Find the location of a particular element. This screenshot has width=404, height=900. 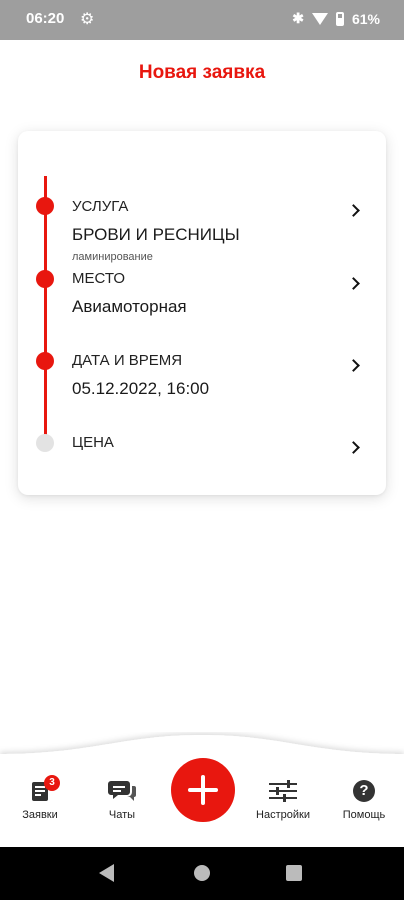

status-time: 06:20 is located at coordinates (45, 18).